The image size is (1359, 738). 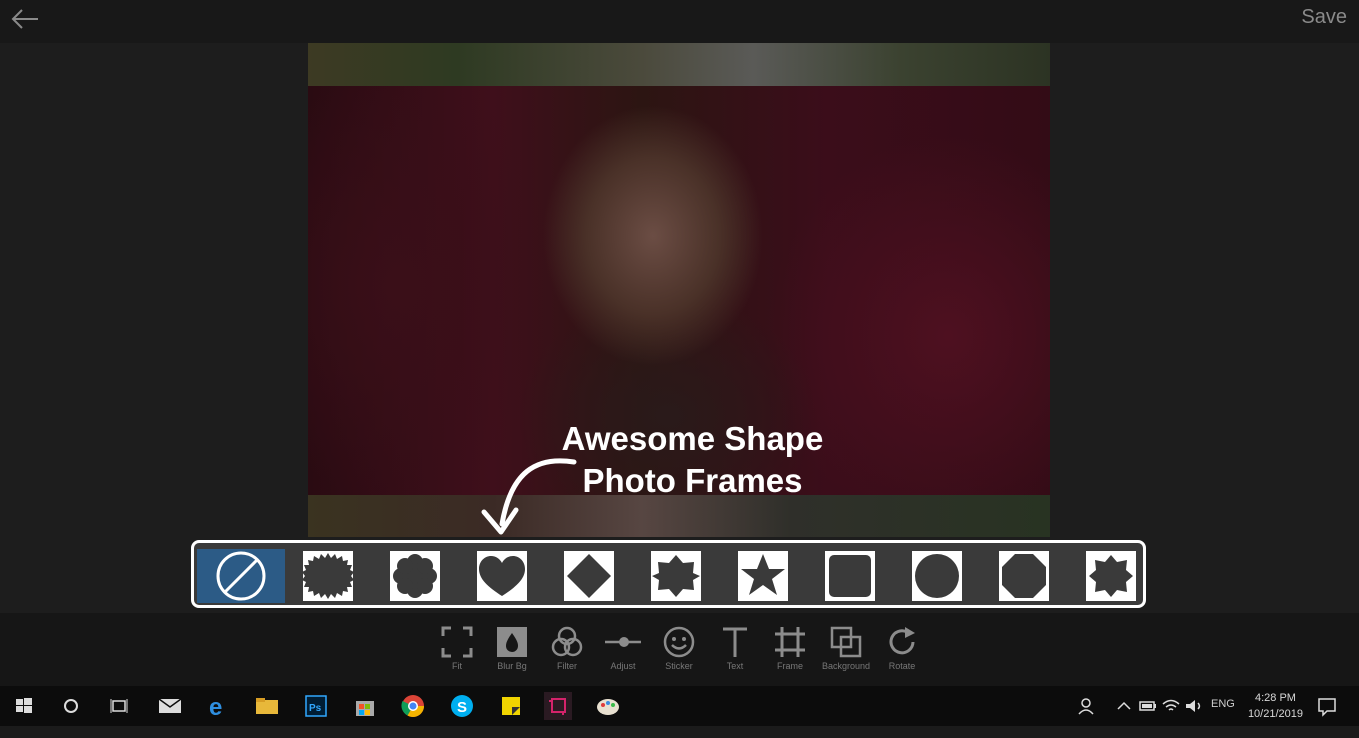 What do you see at coordinates (623, 666) in the screenshot?
I see `tool-label: Adjust` at bounding box center [623, 666].